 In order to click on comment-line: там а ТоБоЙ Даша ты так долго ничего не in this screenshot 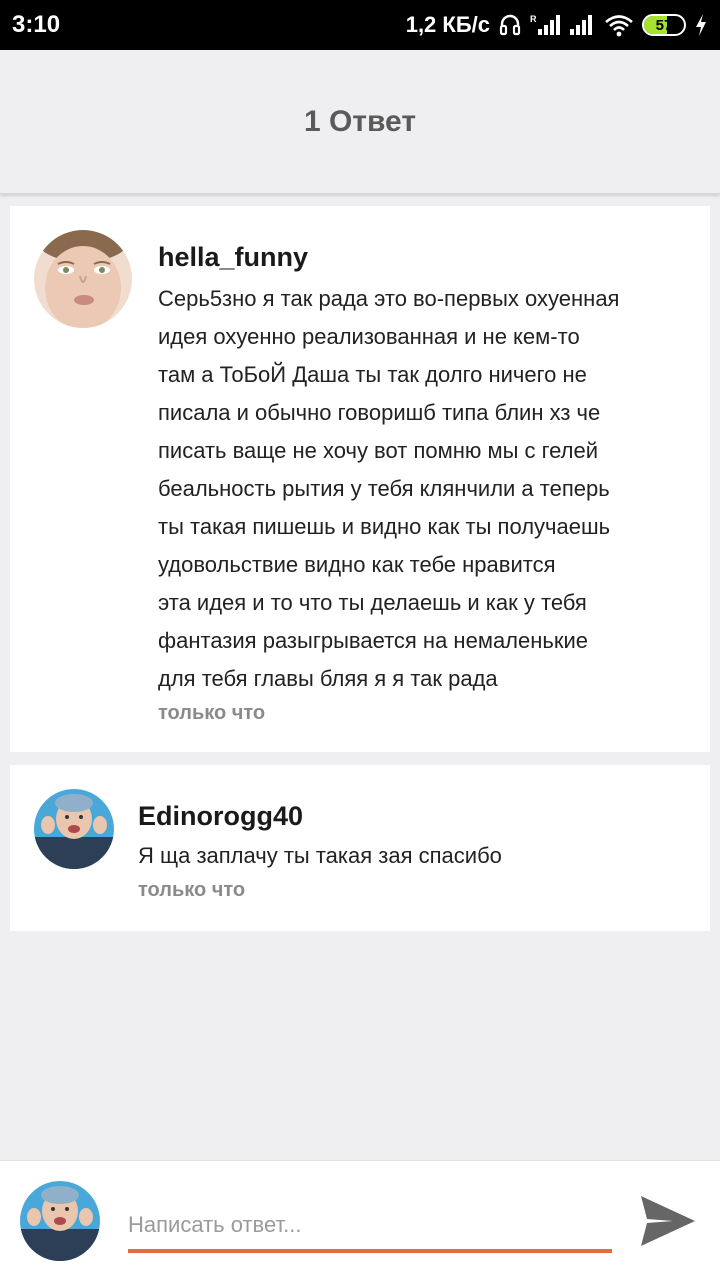, I will do `click(372, 374)`.